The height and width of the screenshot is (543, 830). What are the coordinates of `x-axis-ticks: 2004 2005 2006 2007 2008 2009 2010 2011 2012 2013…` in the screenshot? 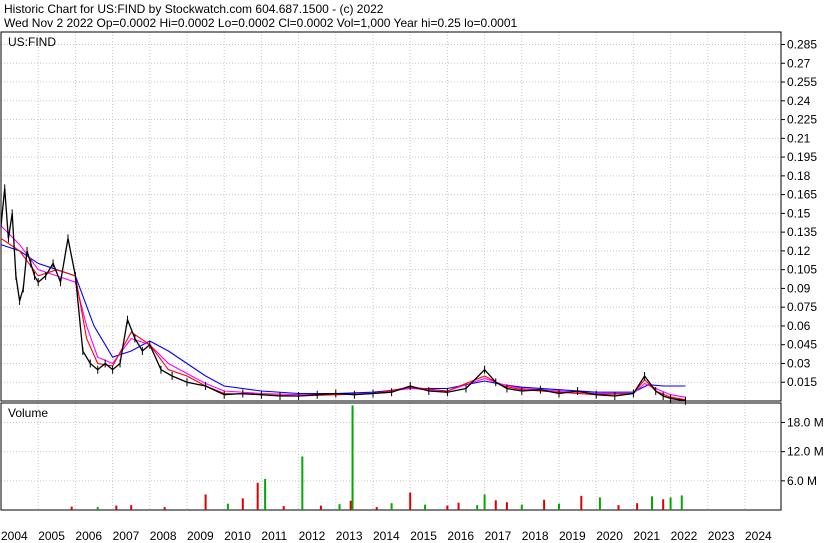 It's located at (386, 536).